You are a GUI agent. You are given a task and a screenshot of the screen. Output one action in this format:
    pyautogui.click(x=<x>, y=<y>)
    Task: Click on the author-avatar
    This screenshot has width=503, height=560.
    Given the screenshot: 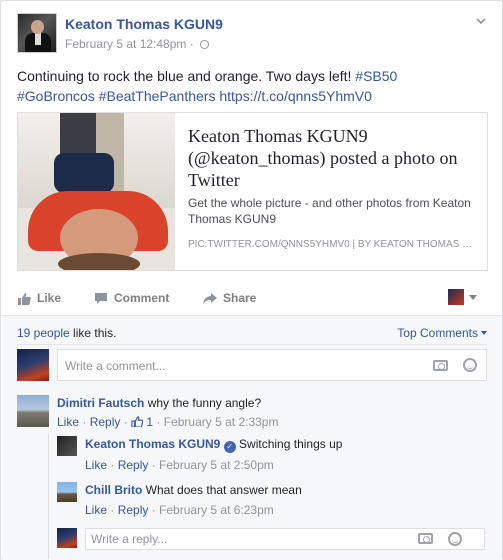 What is the action you would take?
    pyautogui.click(x=37, y=33)
    